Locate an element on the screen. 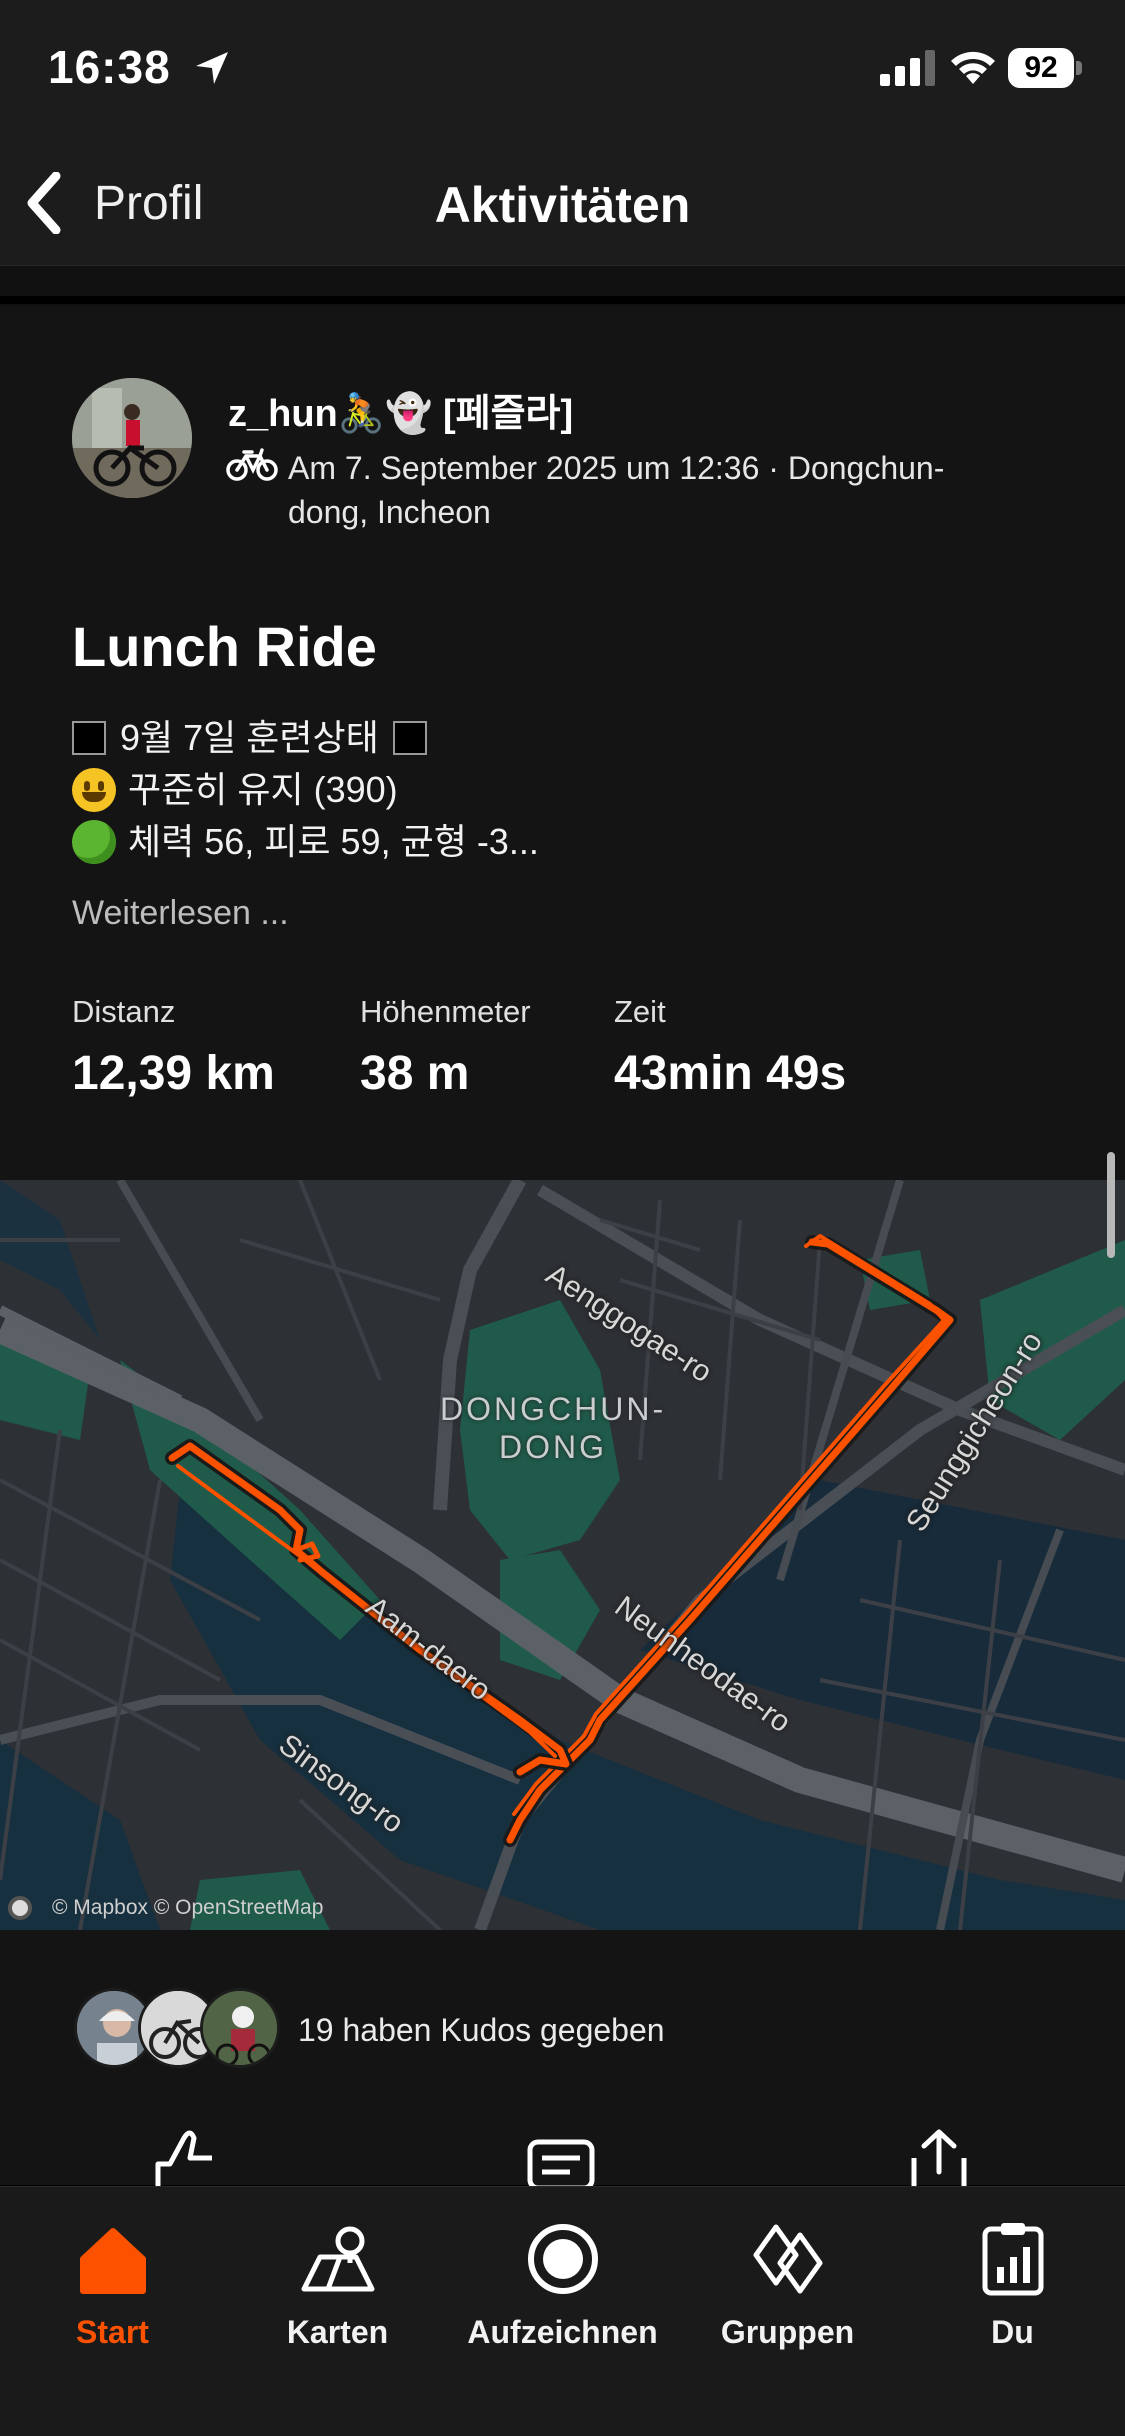 The width and height of the screenshot is (1125, 2436). divider is located at coordinates (562, 300).